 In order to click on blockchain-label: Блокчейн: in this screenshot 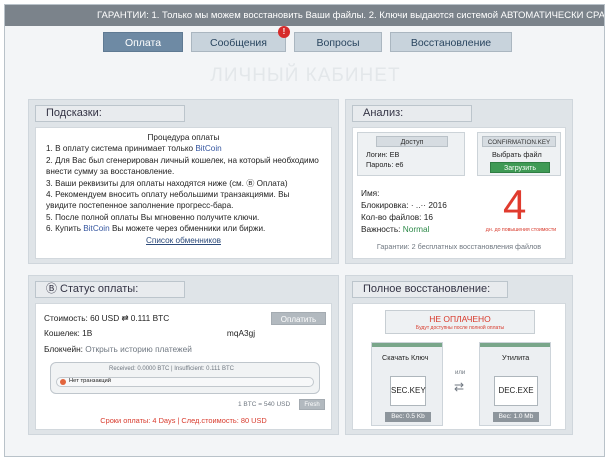, I will do `click(65, 349)`.